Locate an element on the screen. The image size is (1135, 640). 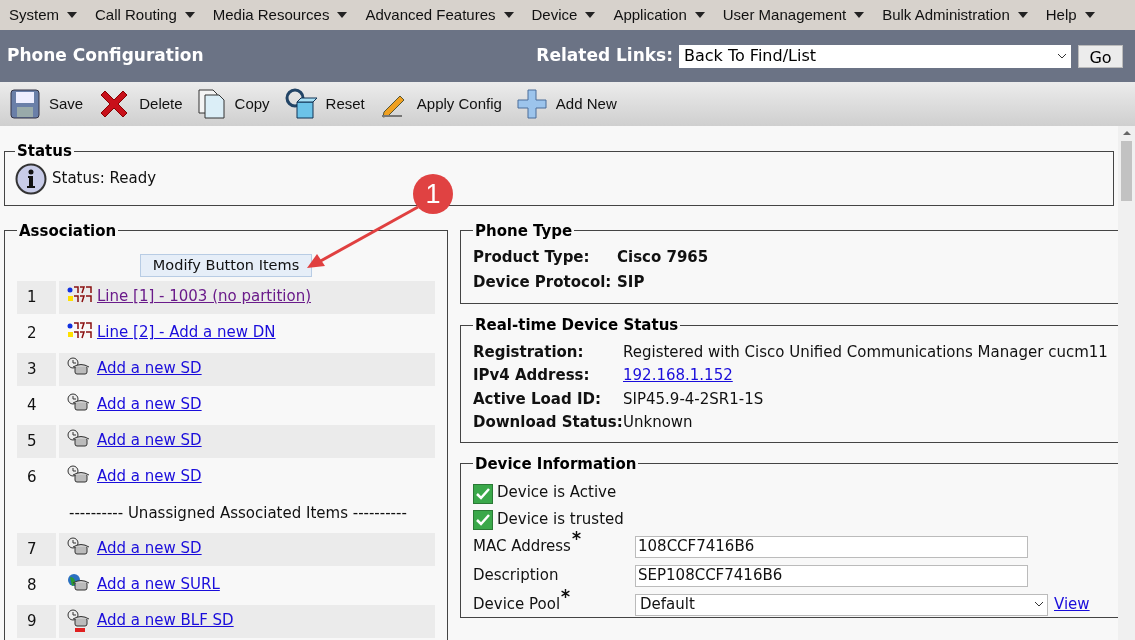
modify-button-items-button: Modify Button Items is located at coordinates (226, 265).